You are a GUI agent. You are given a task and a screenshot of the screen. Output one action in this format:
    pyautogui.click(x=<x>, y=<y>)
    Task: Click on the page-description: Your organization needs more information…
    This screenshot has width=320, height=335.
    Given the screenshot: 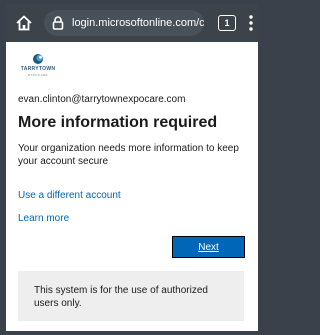 What is the action you would take?
    pyautogui.click(x=128, y=155)
    